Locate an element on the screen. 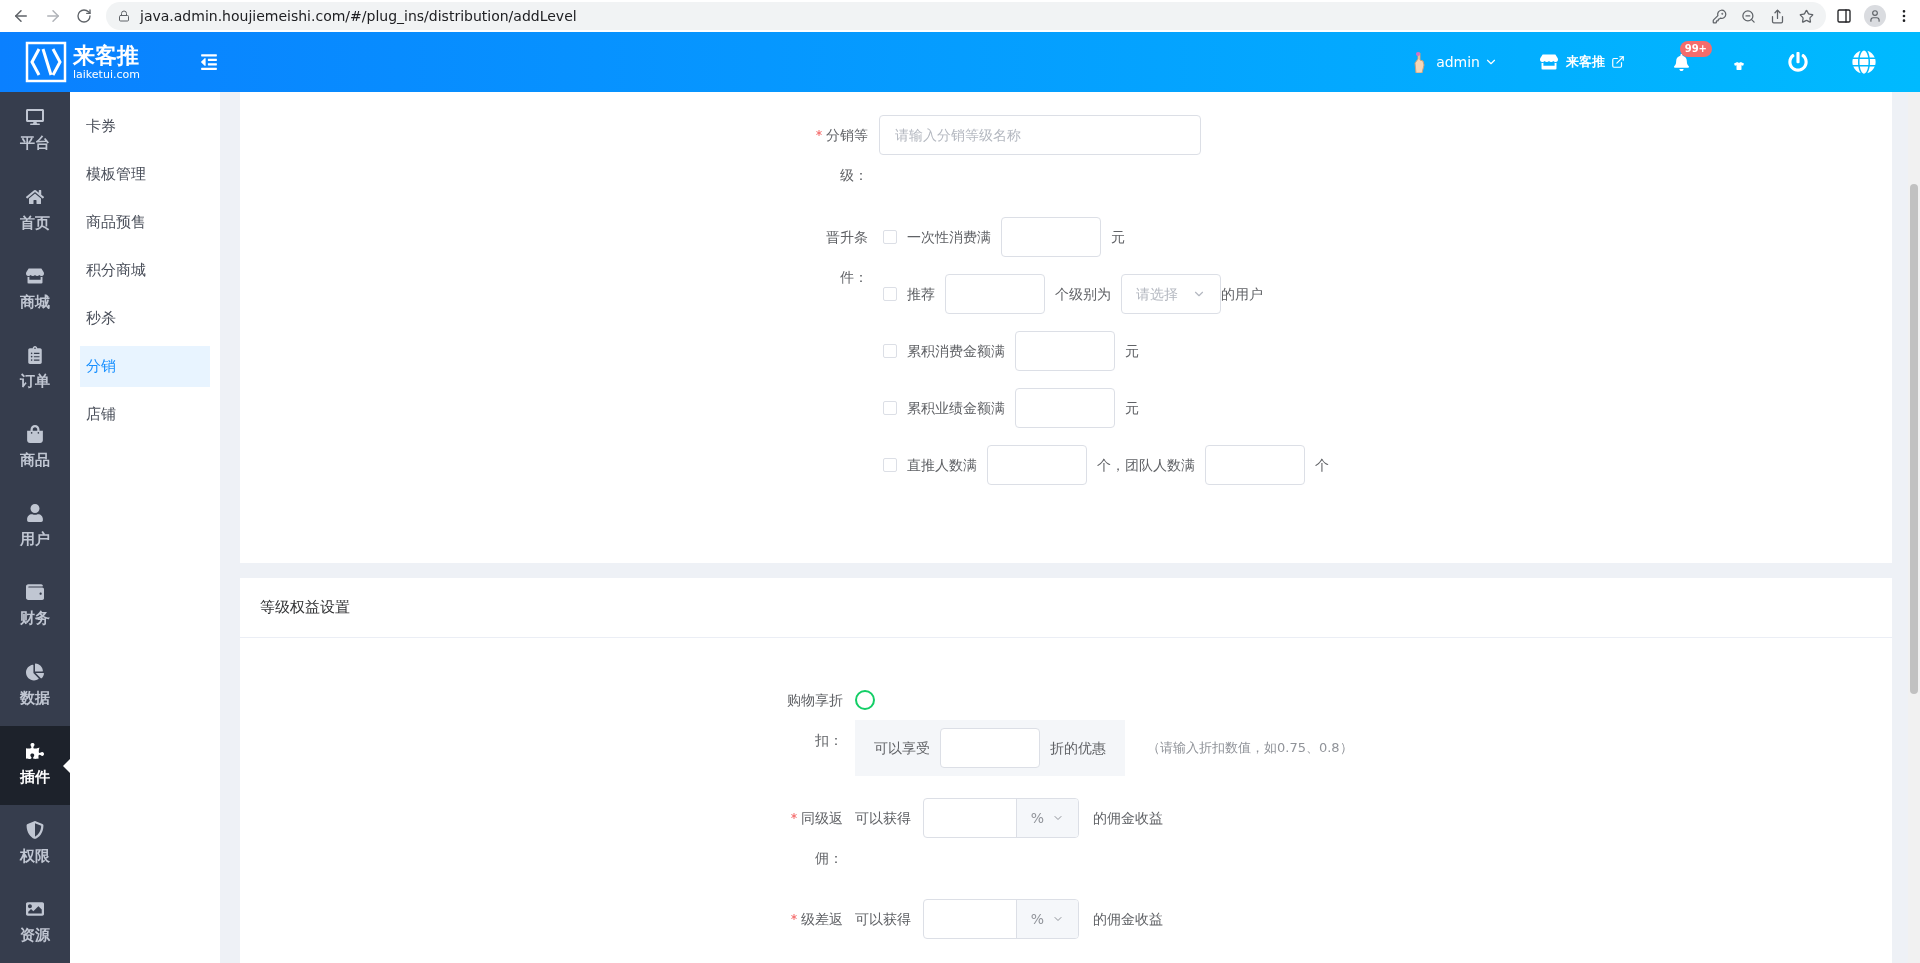 The height and width of the screenshot is (963, 1920). sub-nav-item: 卡券 is located at coordinates (145, 126).